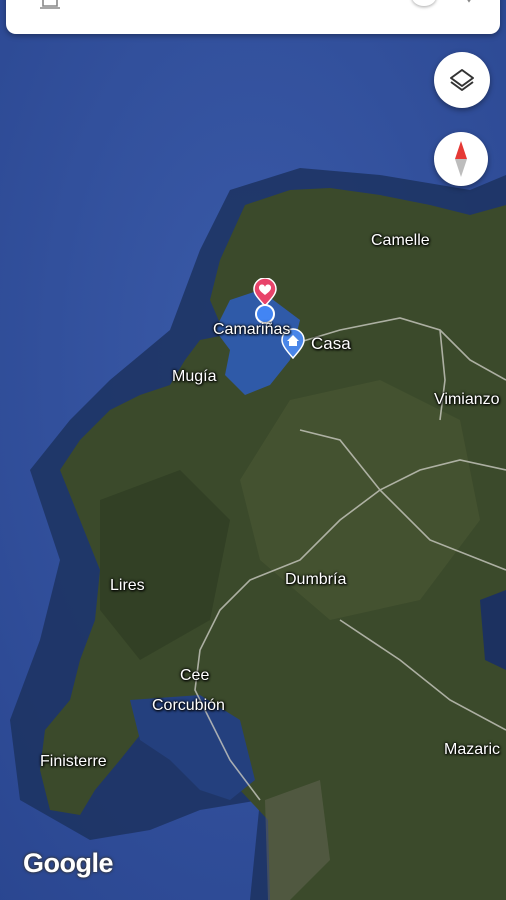  I want to click on place-label-camelle: Camelle, so click(400, 240).